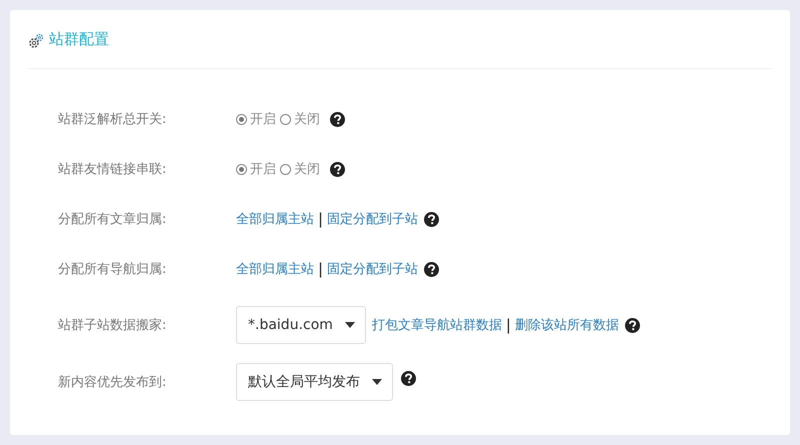 The width and height of the screenshot is (800, 445). What do you see at coordinates (301, 325) in the screenshot?
I see `dropdown: *.baidu.com` at bounding box center [301, 325].